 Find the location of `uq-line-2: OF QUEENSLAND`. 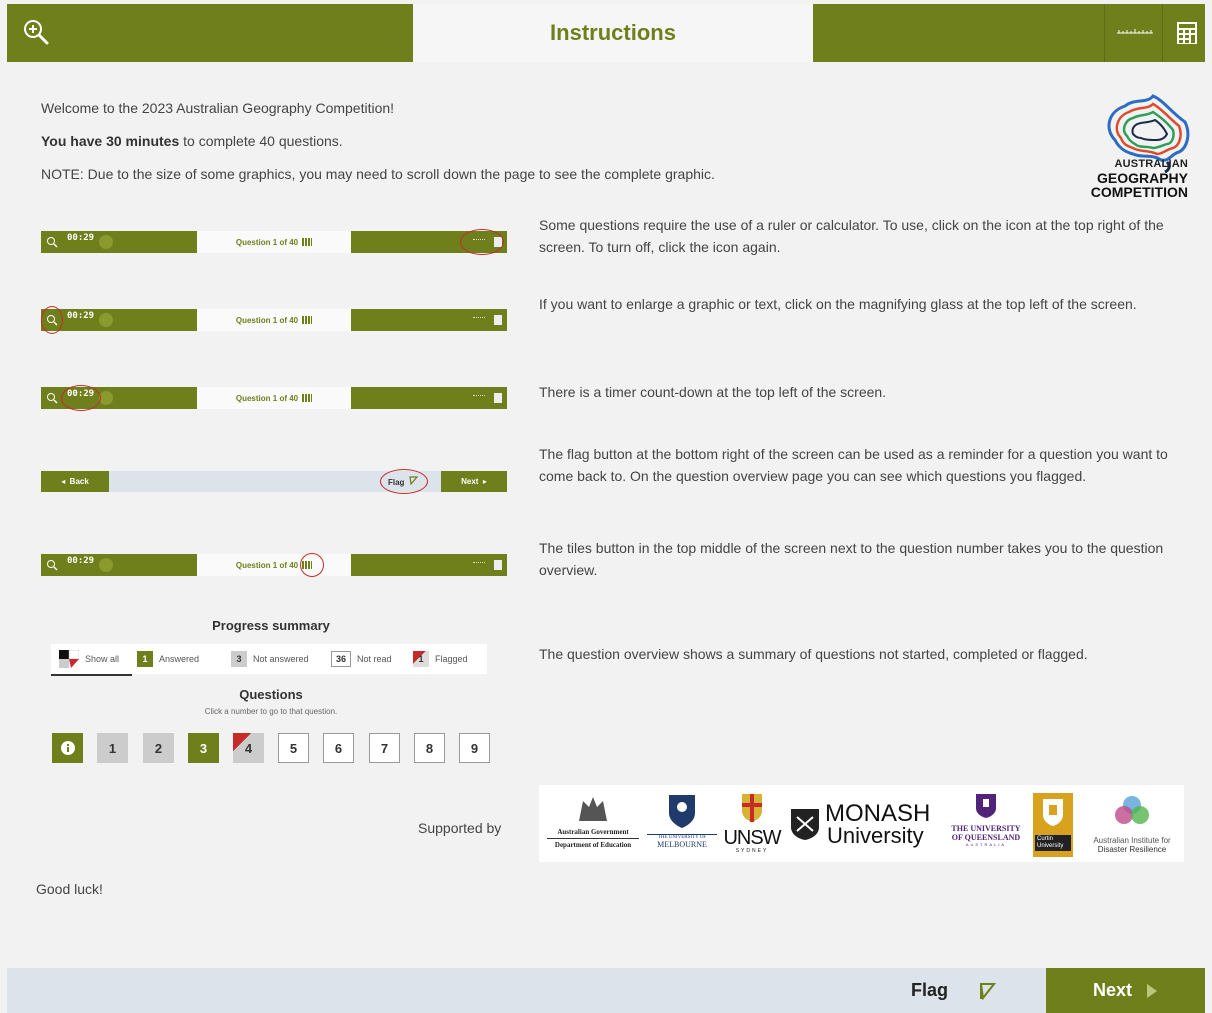

uq-line-2: OF QUEENSLAND is located at coordinates (986, 837).